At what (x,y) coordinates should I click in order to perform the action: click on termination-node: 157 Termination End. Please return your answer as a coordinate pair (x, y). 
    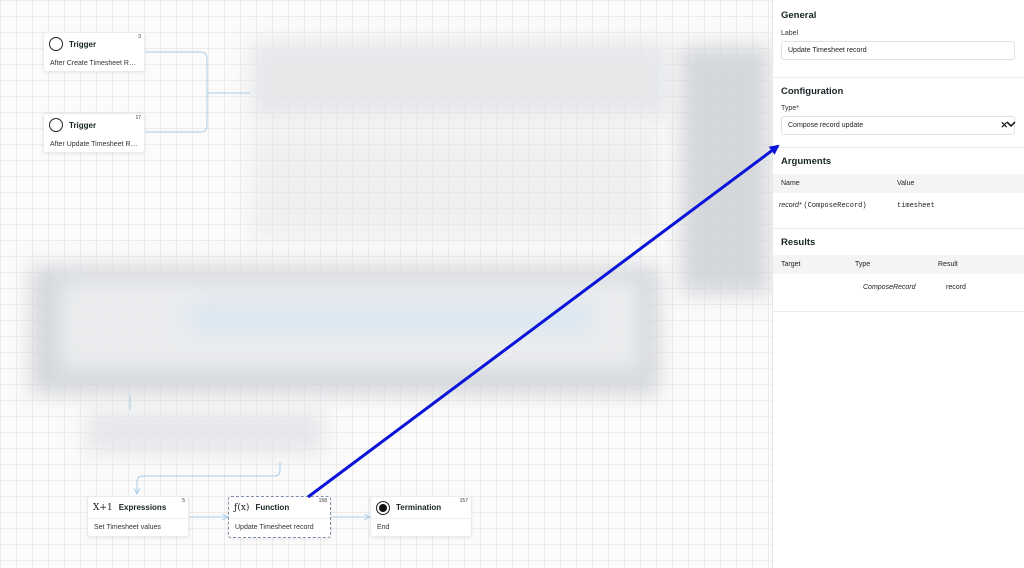
    Looking at the image, I should click on (421, 516).